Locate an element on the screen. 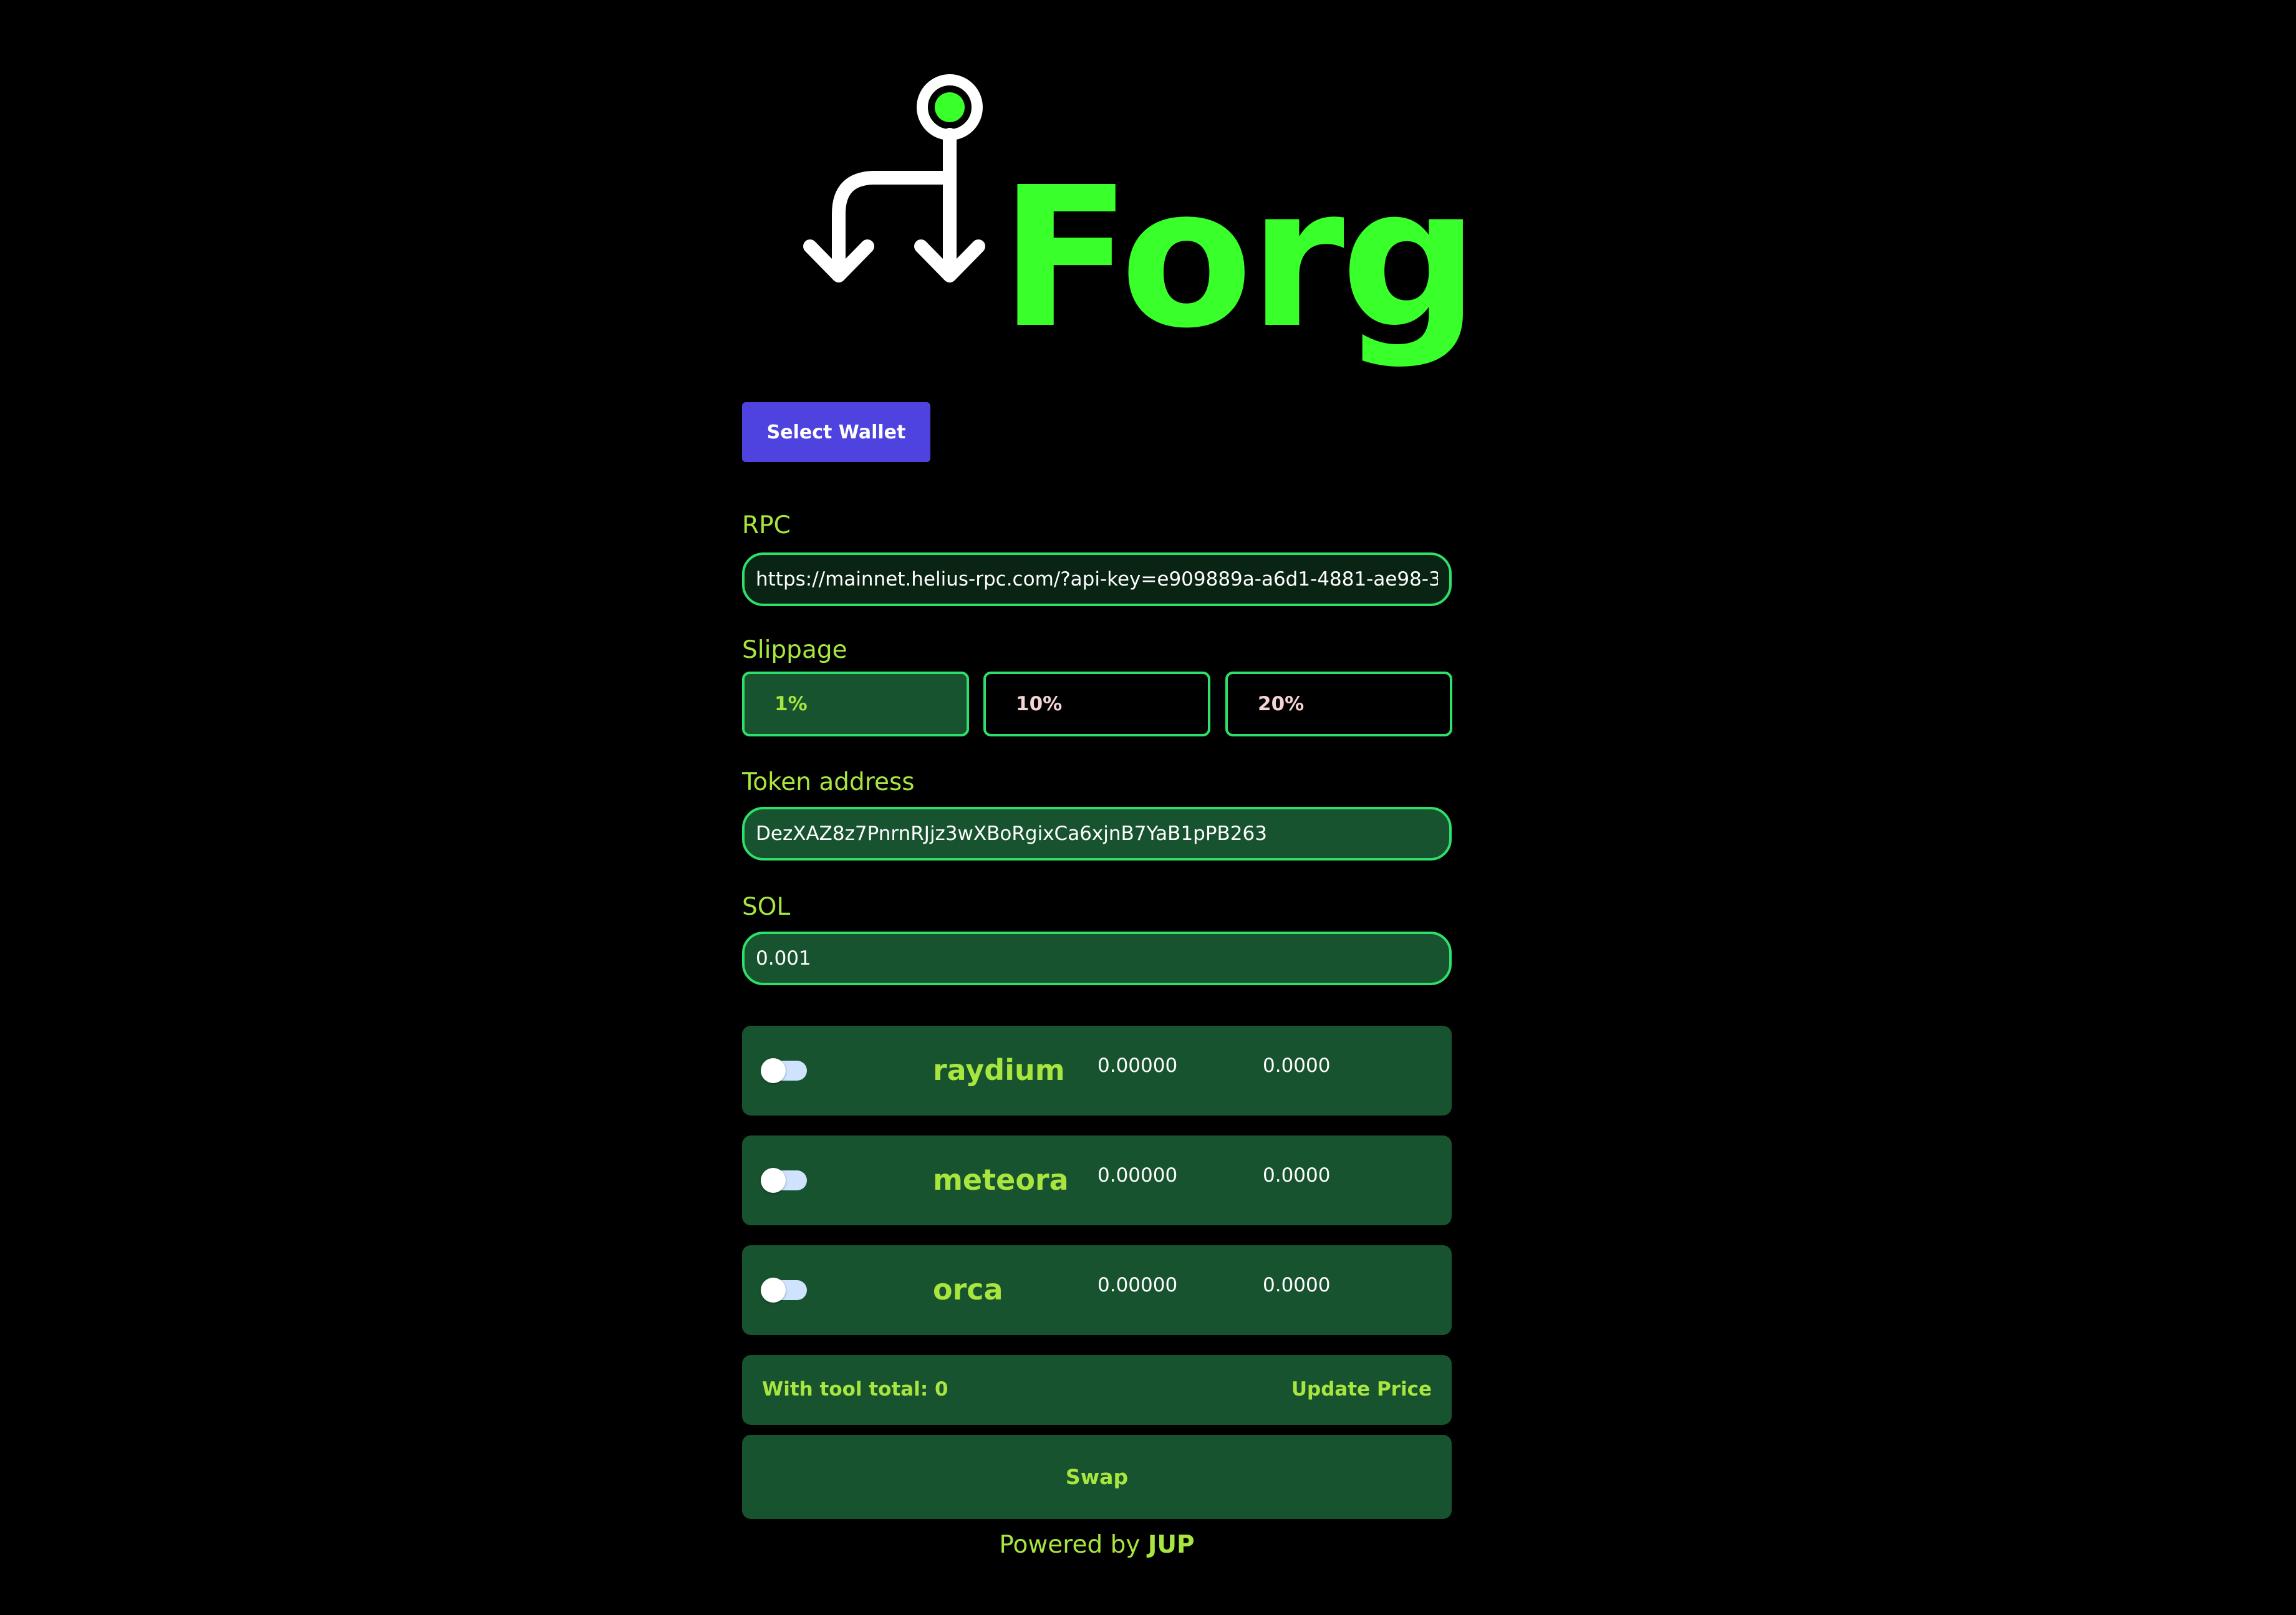 This screenshot has width=2296, height=1615. slippage-option-20: 20% is located at coordinates (1339, 704).